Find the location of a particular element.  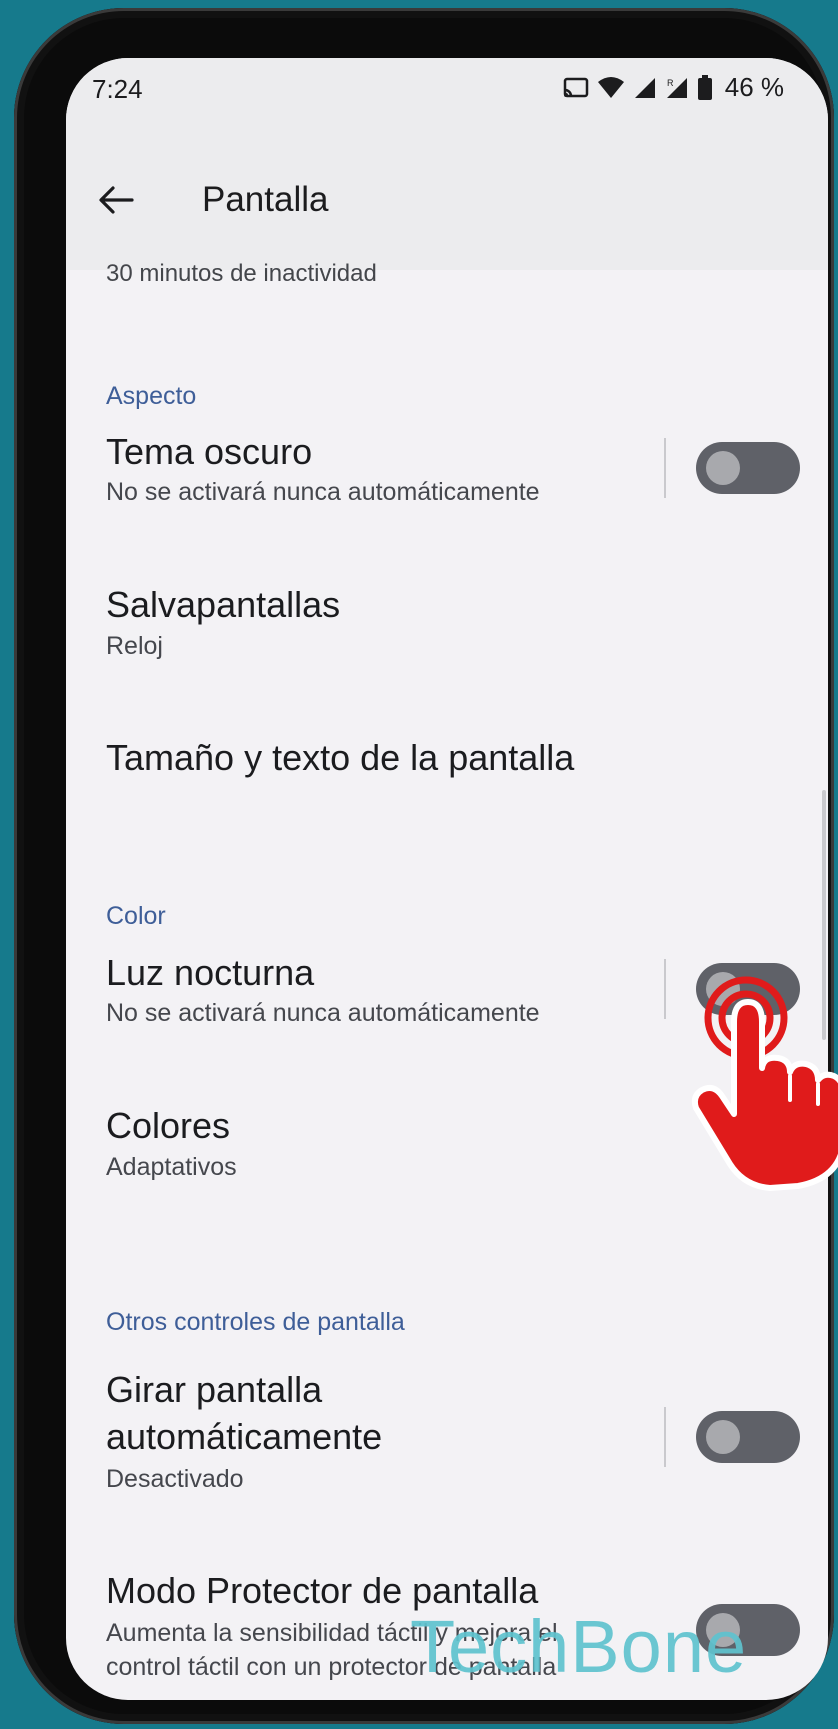

salvapantallas-title: Salvapantallas is located at coordinates (223, 604).